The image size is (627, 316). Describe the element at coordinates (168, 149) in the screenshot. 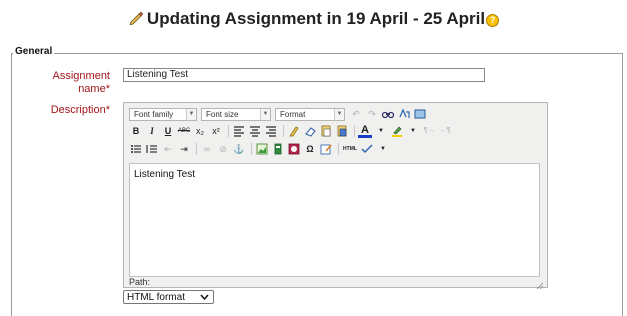

I see `outdent-icon: ⇤` at that location.